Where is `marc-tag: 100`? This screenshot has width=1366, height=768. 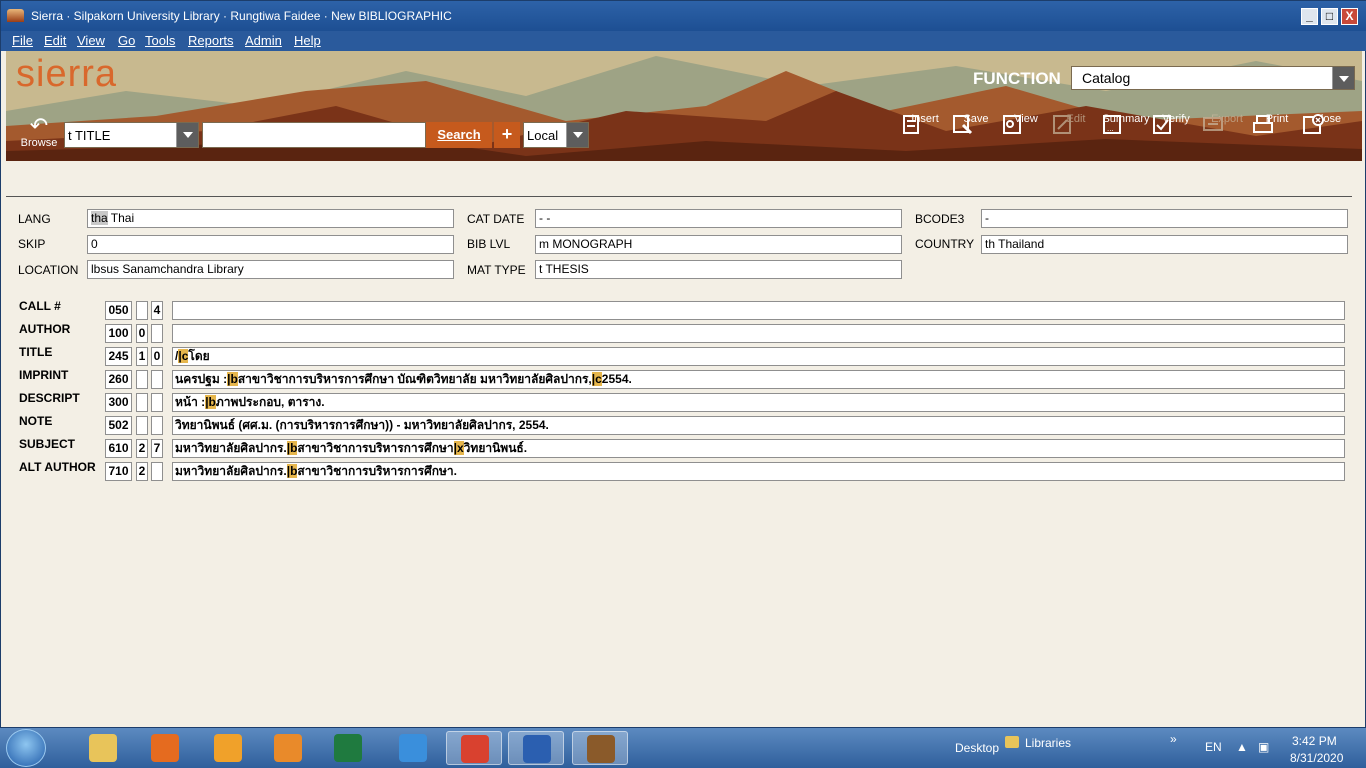 marc-tag: 100 is located at coordinates (118, 333).